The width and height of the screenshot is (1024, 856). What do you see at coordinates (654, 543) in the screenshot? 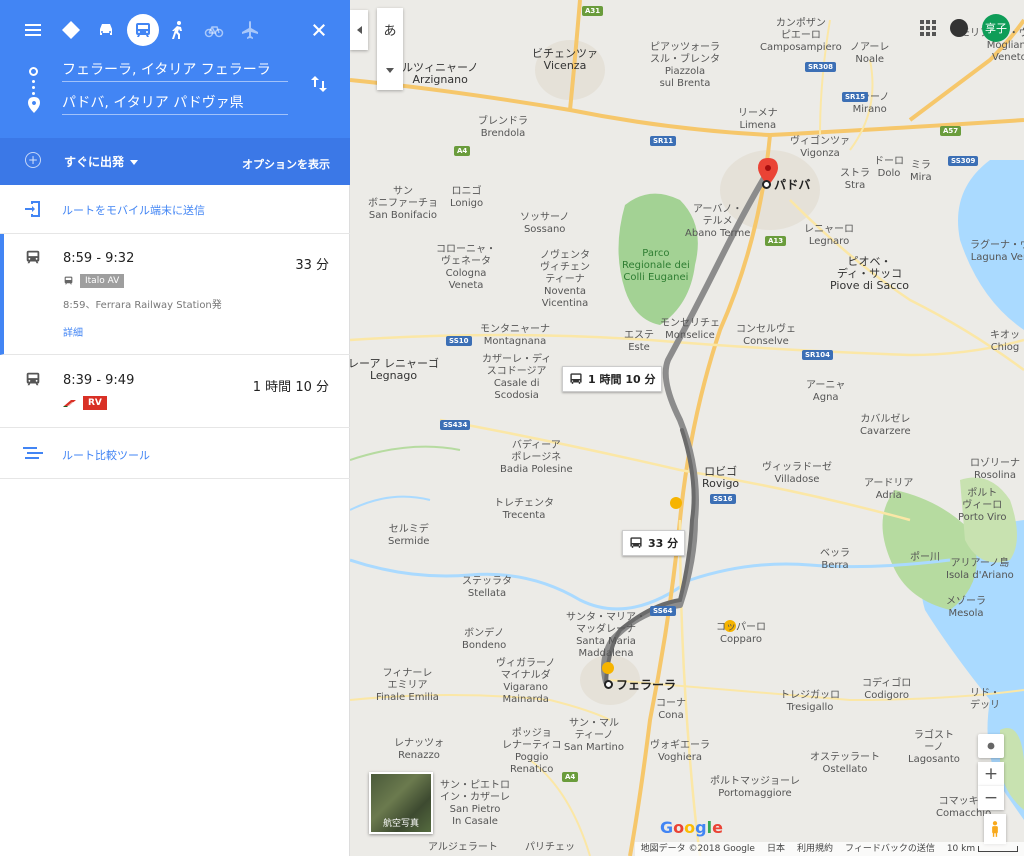
I see `route-duration-label: 33 分` at bounding box center [654, 543].